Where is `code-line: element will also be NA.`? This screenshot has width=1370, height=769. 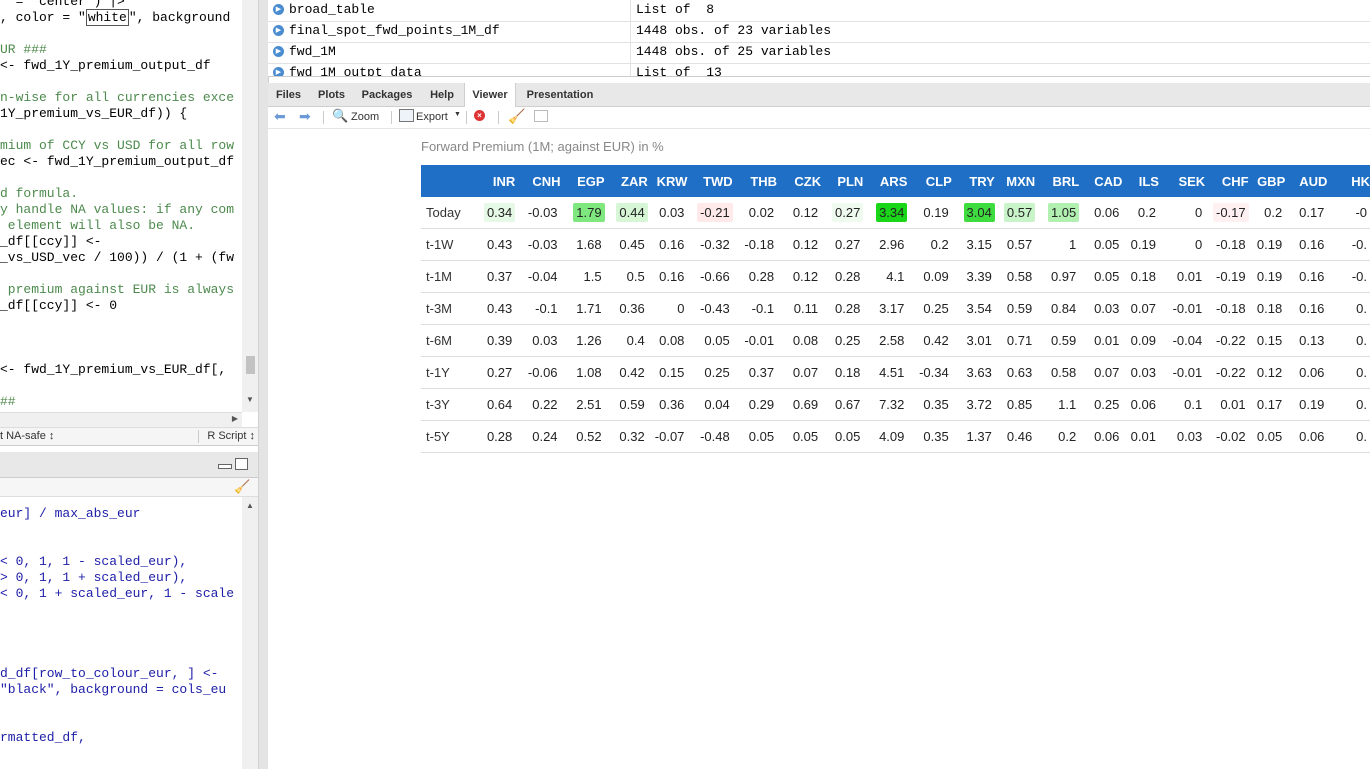
code-line: element will also be NA. is located at coordinates (97, 226).